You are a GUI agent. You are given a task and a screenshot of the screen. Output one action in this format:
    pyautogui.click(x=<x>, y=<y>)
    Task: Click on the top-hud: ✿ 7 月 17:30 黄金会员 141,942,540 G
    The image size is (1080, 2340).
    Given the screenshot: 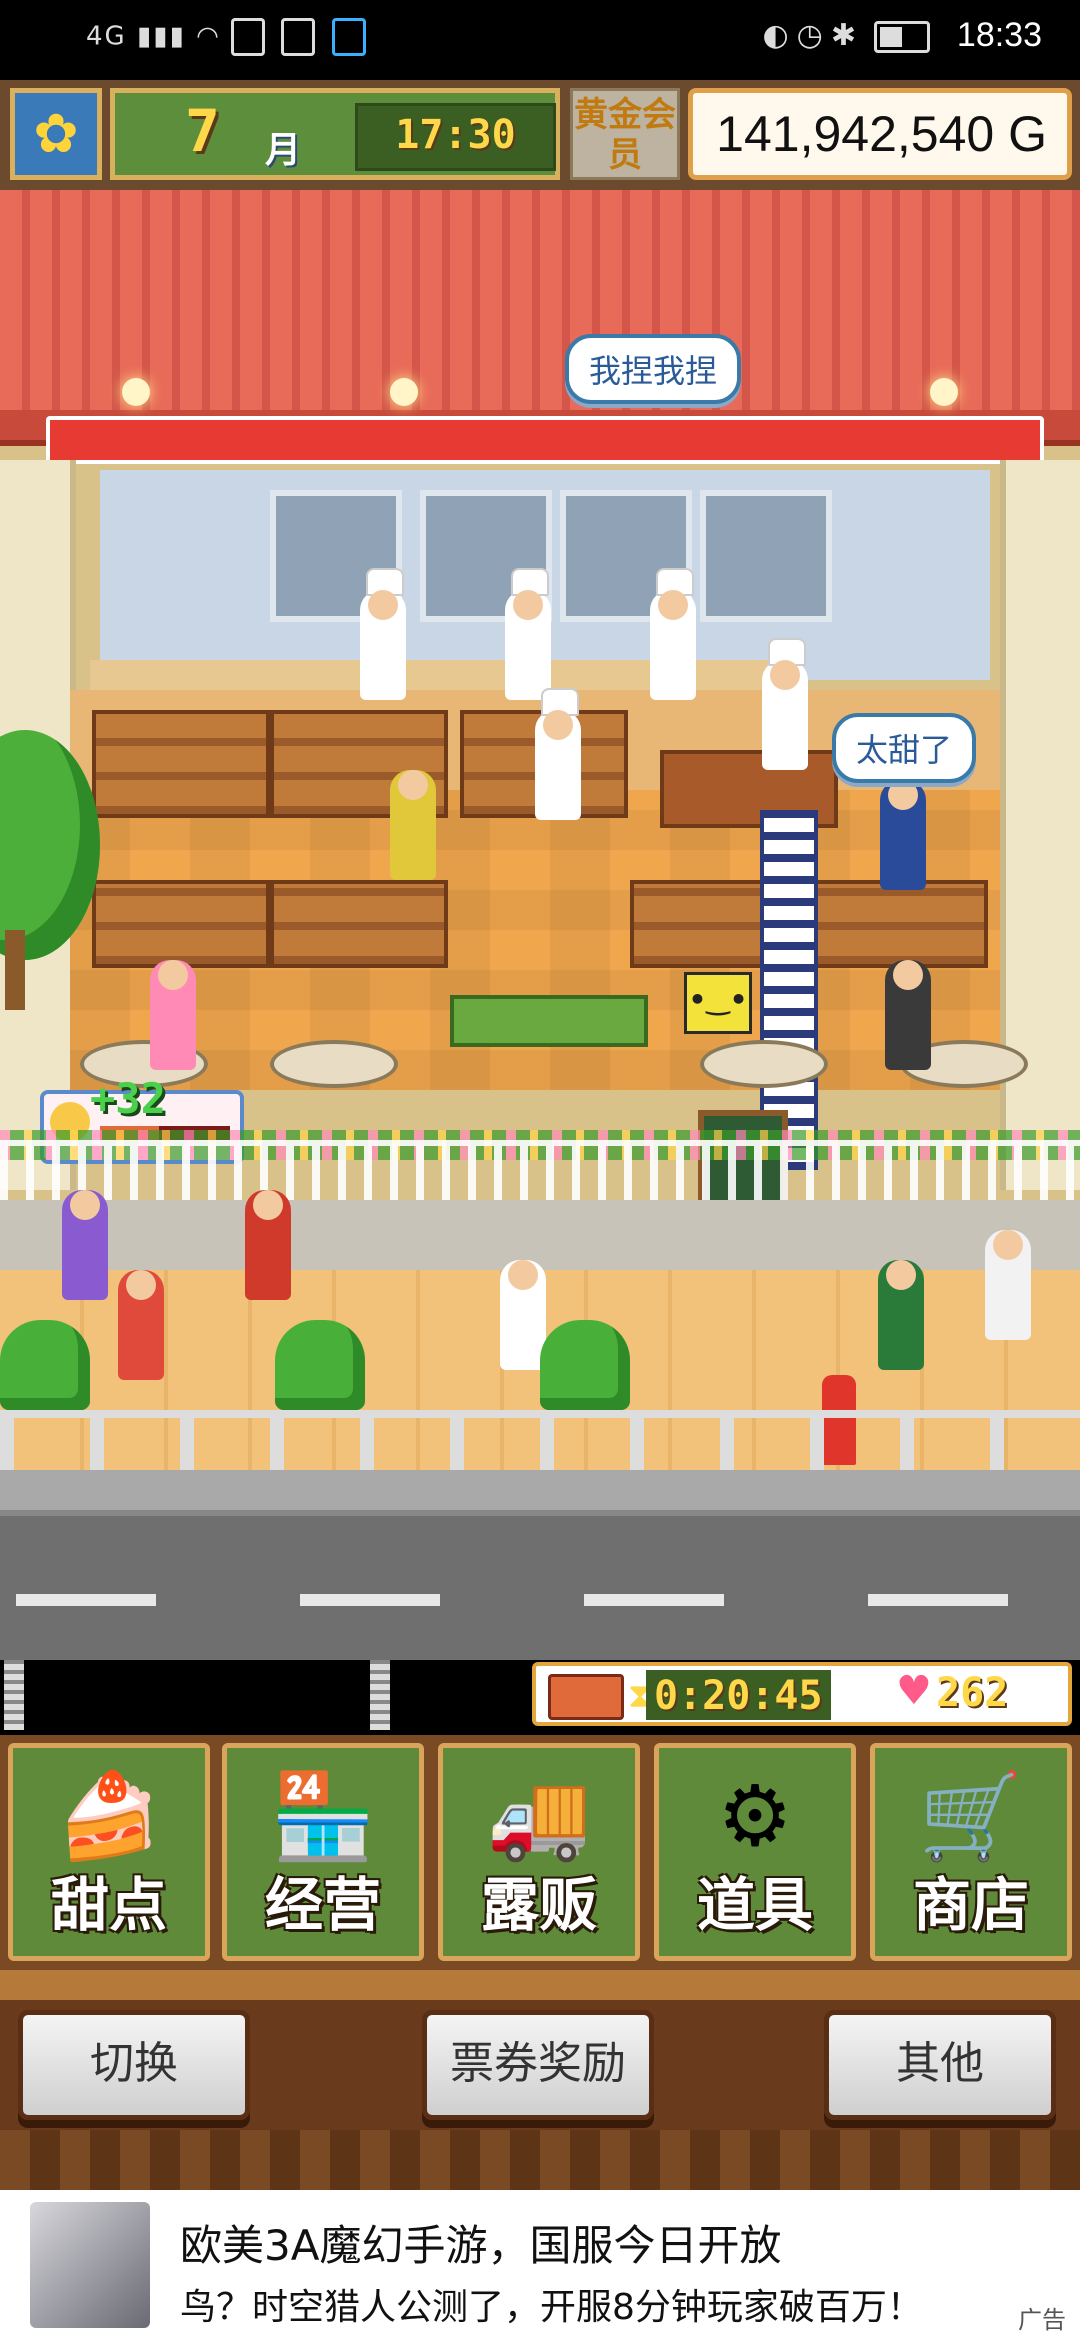 What is the action you would take?
    pyautogui.click(x=540, y=135)
    